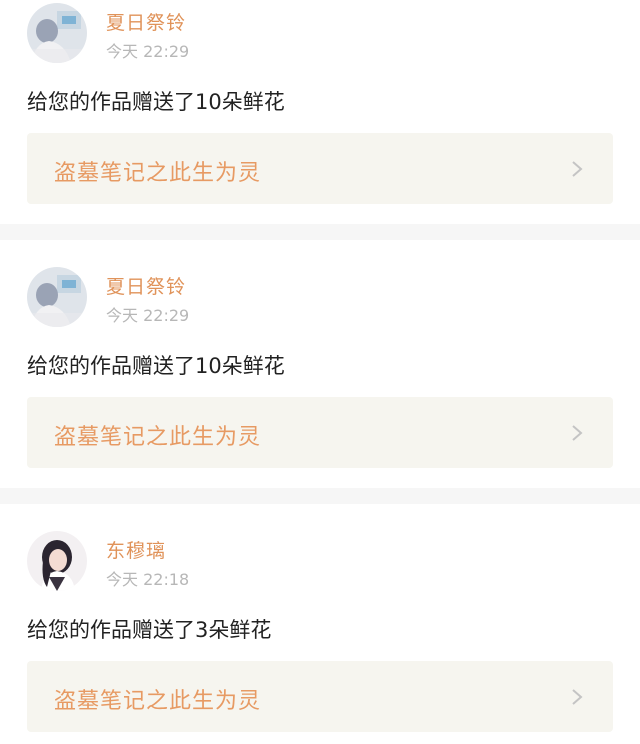  I want to click on username: 东穆璃, so click(136, 549).